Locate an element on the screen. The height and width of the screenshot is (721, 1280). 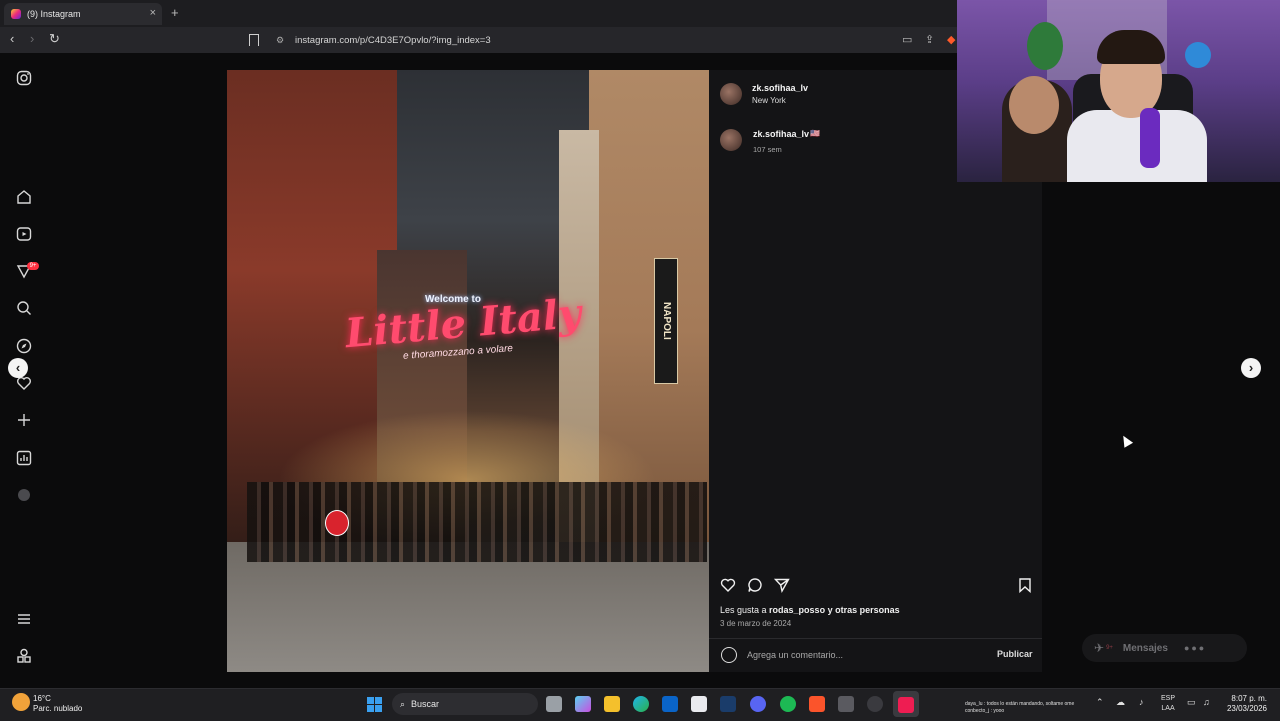
language-line-1: ESP is located at coordinates (1168, 698).